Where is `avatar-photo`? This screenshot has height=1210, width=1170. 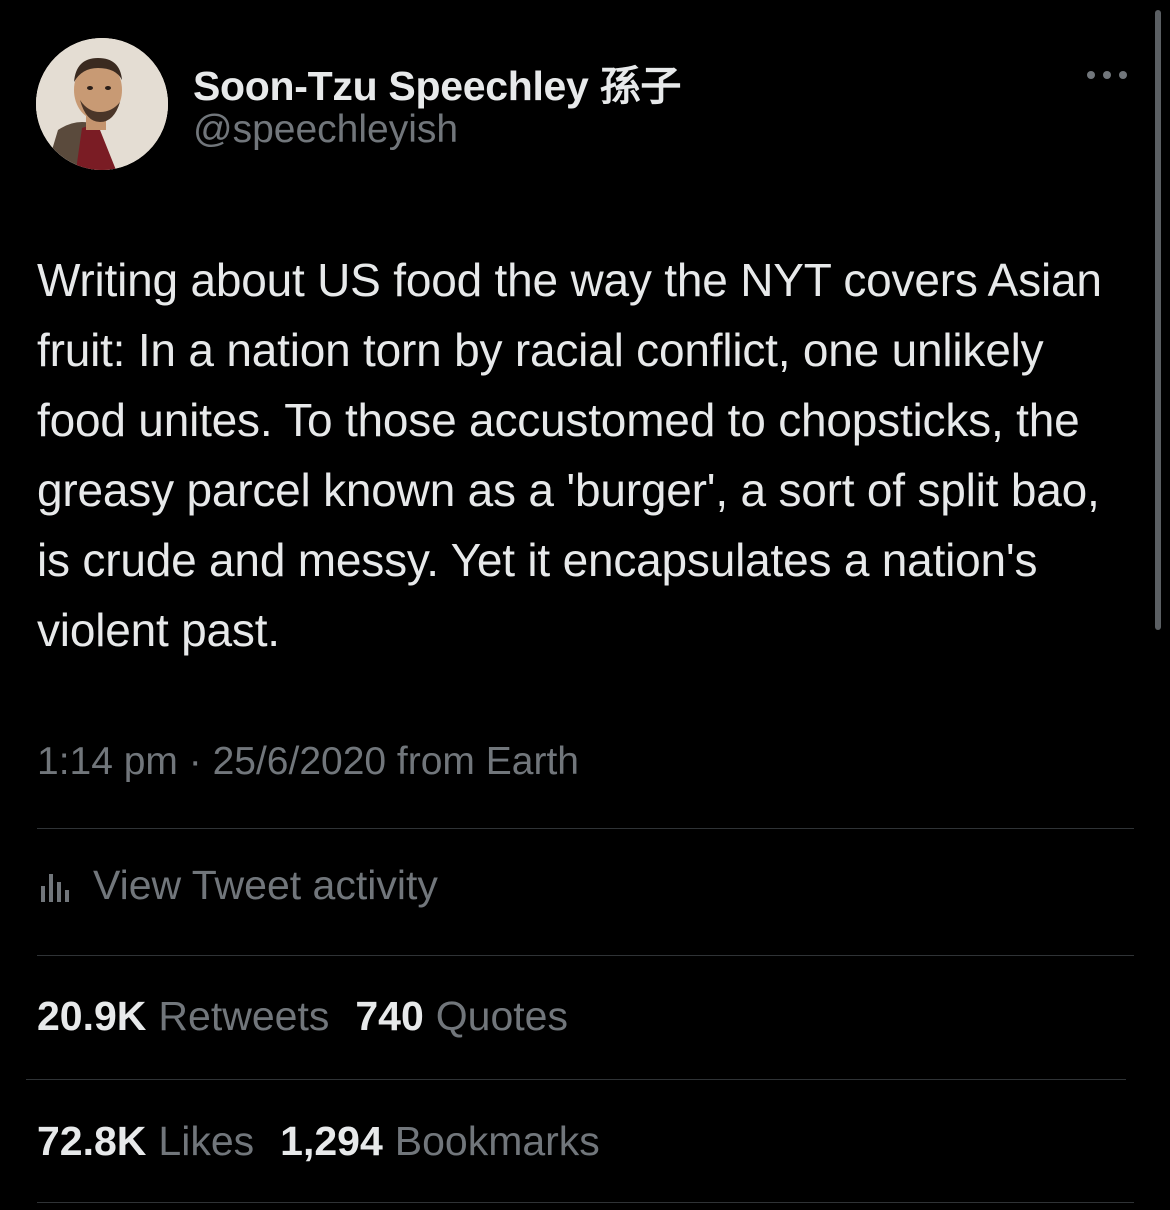 avatar-photo is located at coordinates (102, 104).